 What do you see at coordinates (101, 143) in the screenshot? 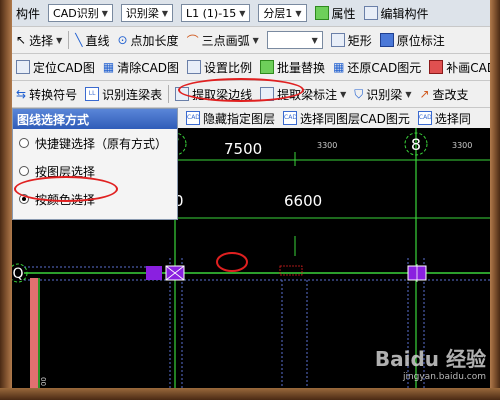
I see `option-label: 快捷键选择（原有方式）` at bounding box center [101, 143].